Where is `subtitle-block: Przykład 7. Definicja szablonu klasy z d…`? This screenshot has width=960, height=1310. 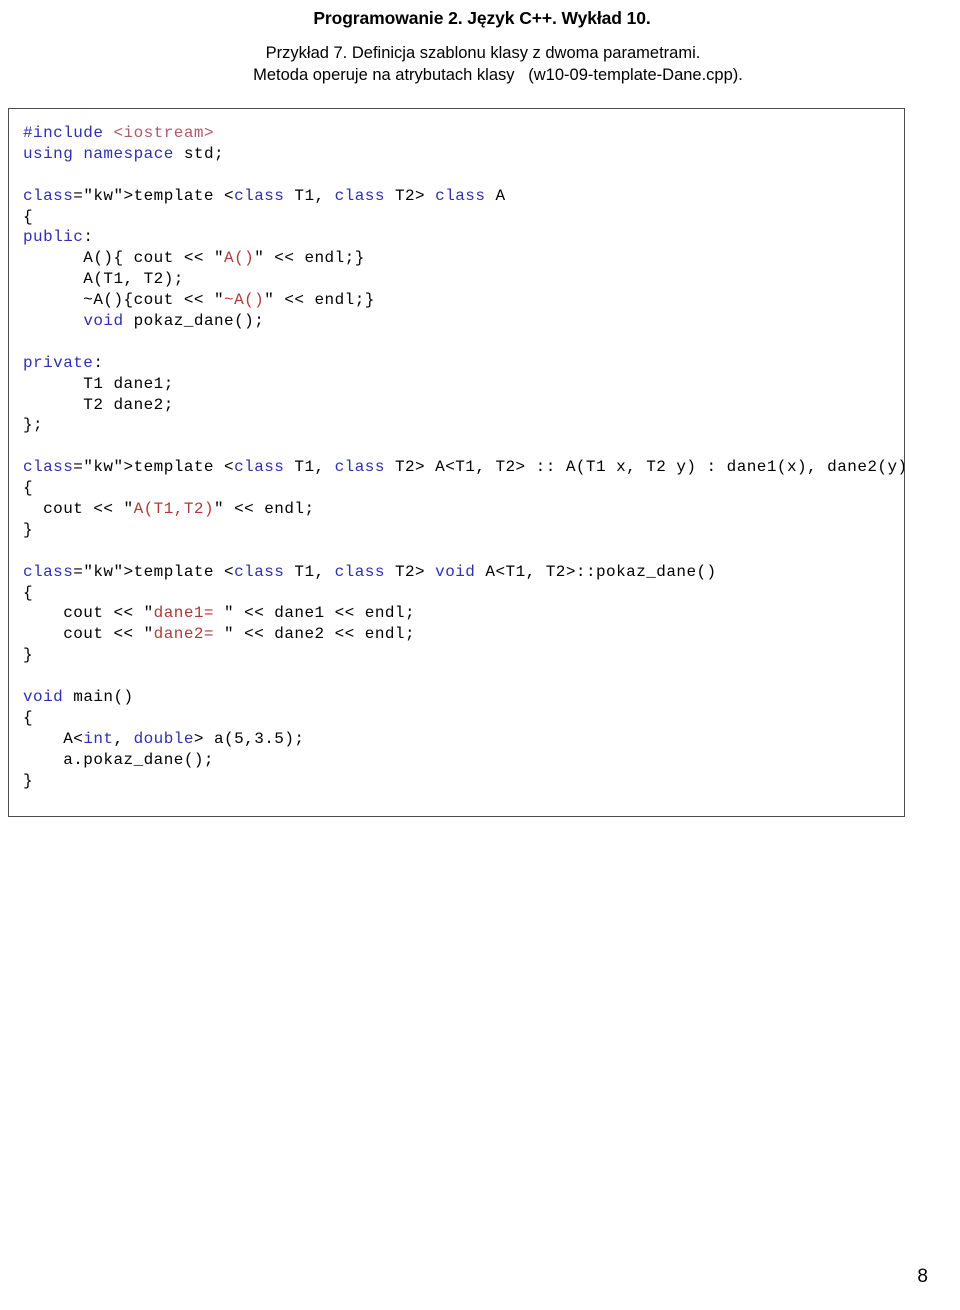 subtitle-block: Przykład 7. Definicja szablonu klasy z d… is located at coordinates (480, 64).